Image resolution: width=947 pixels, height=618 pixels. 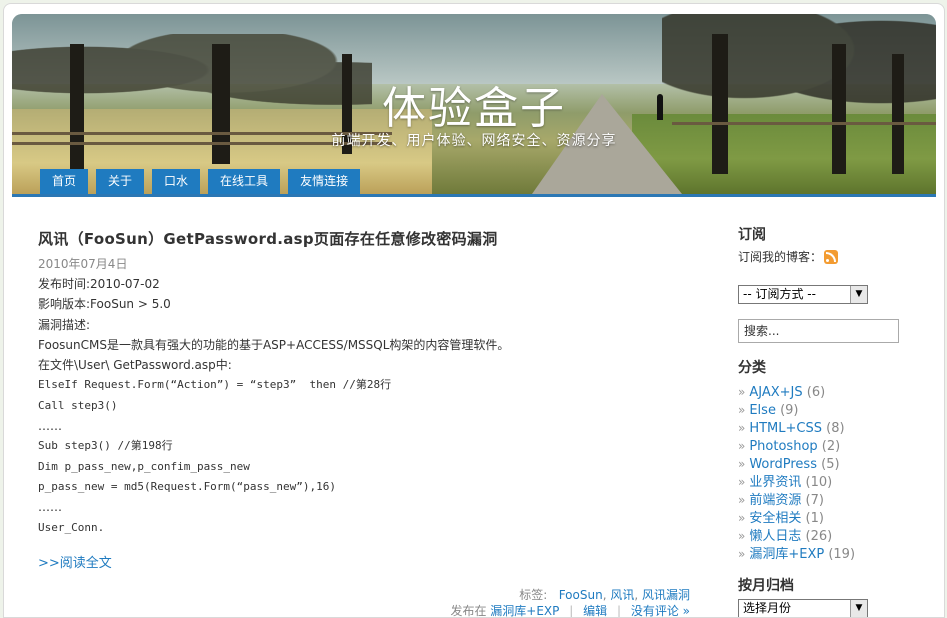 I want to click on nav-item-links: 友情连接, so click(x=324, y=181).